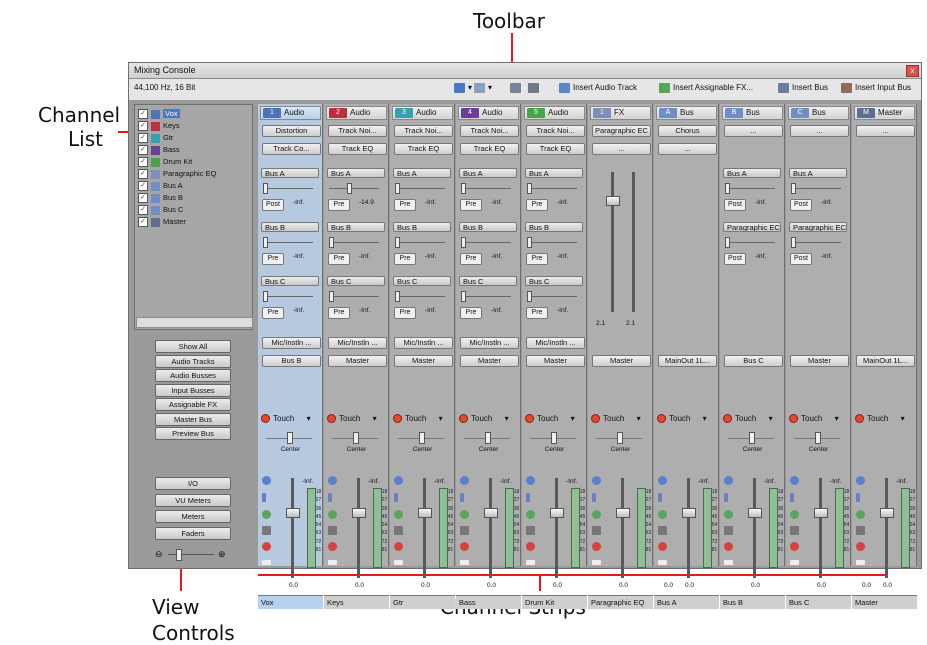  What do you see at coordinates (159, 150) in the screenshot?
I see `channel-list-item: ✓ Bass` at bounding box center [159, 150].